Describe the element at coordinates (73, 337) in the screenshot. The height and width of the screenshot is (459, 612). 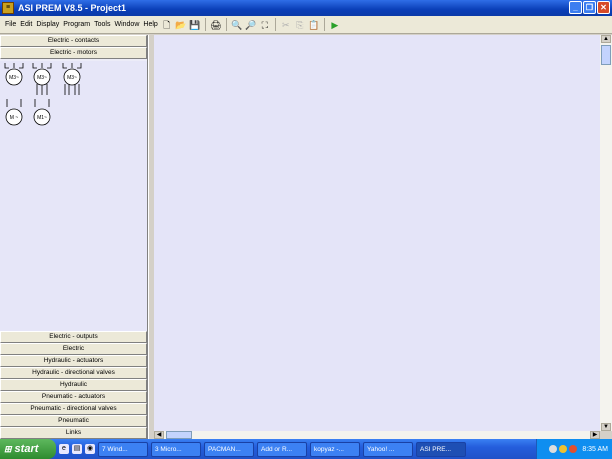
I see `category-electric-outputs: Electric - outputs` at that location.